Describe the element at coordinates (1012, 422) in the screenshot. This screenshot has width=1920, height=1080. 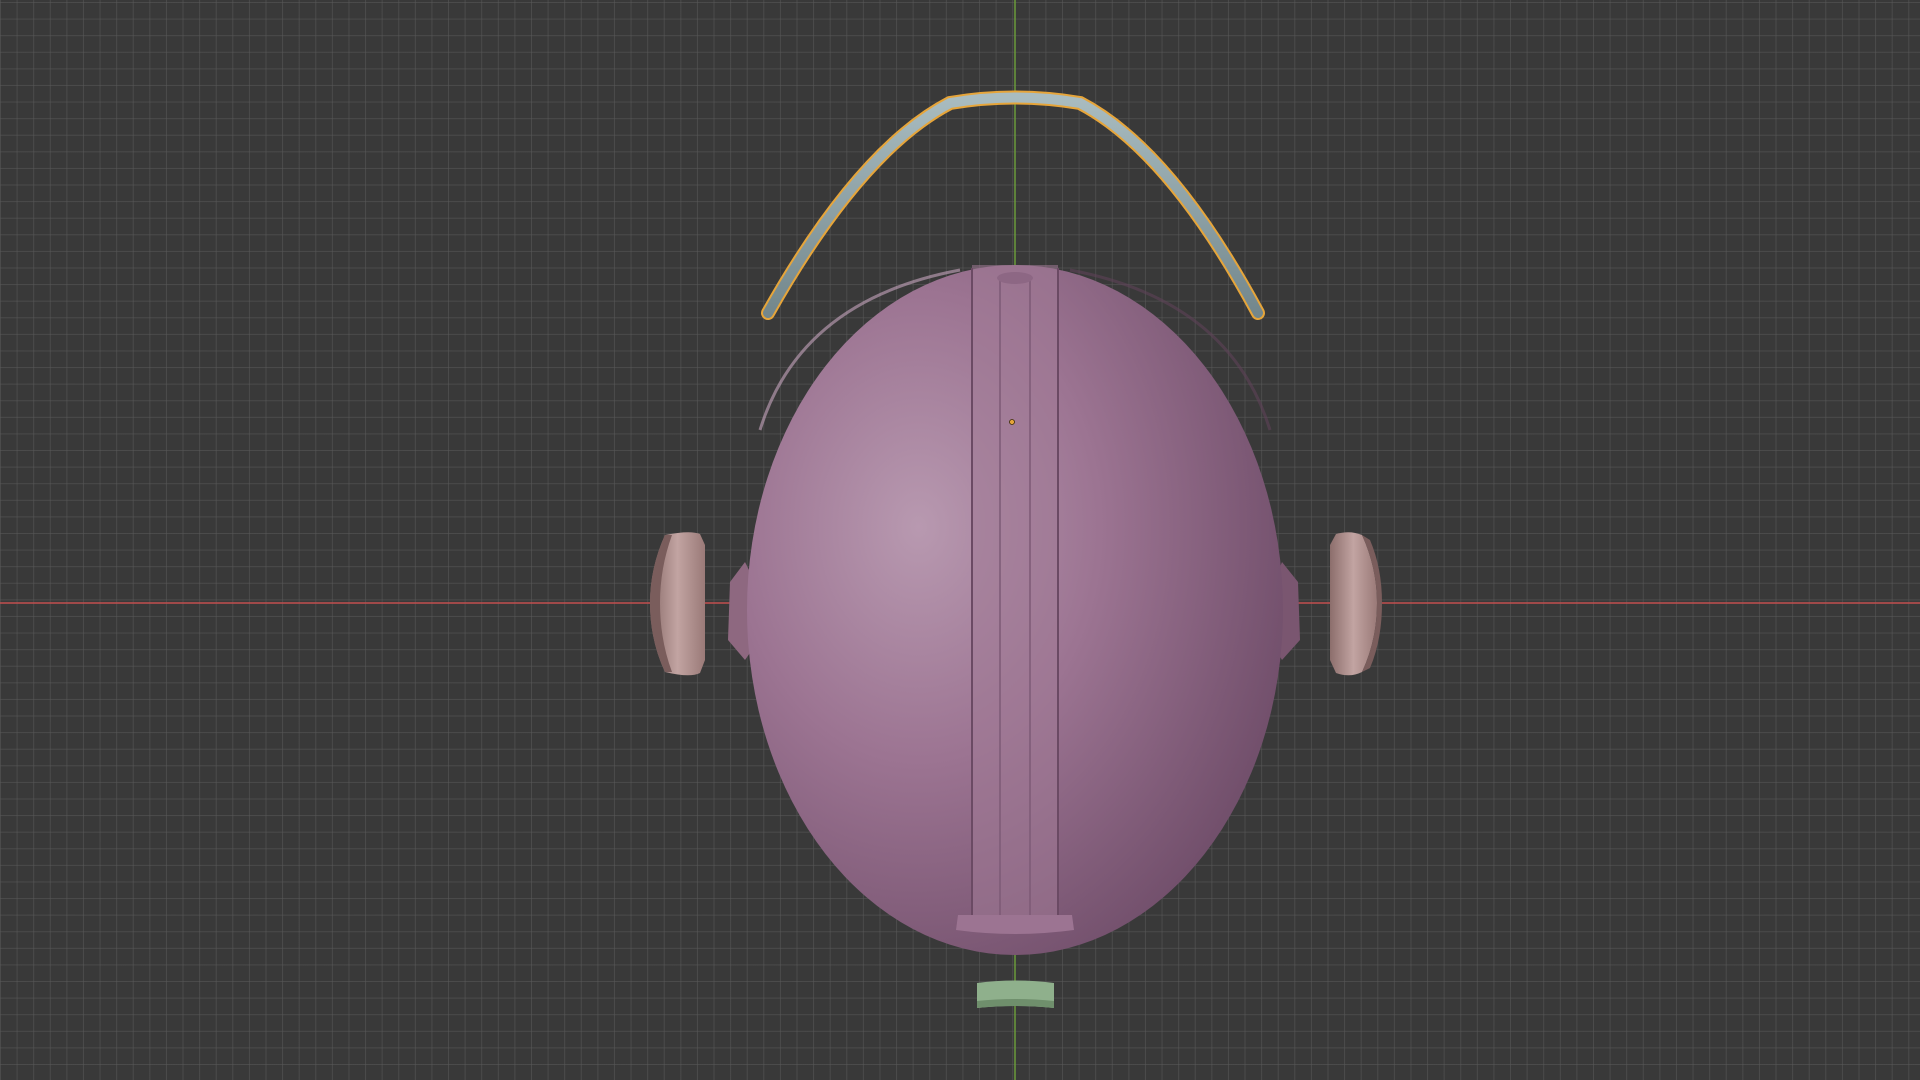
I see `origin-point-icon` at that location.